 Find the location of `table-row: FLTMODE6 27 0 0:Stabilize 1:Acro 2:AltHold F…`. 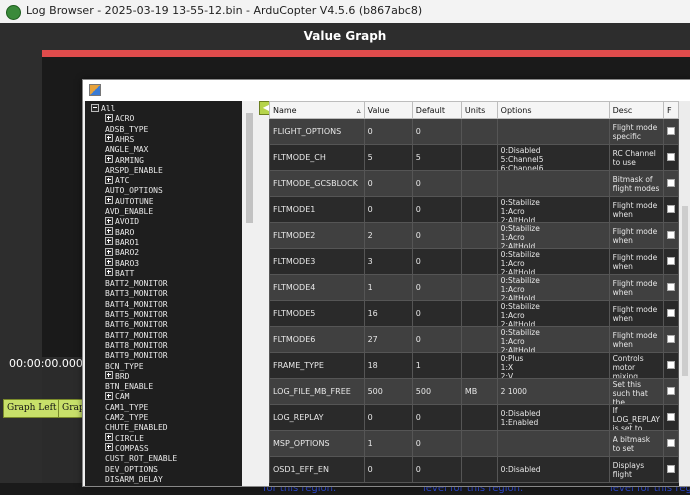

table-row: FLTMODE6 27 0 0:Stabilize 1:Acro 2:AltHold F… is located at coordinates (474, 339).